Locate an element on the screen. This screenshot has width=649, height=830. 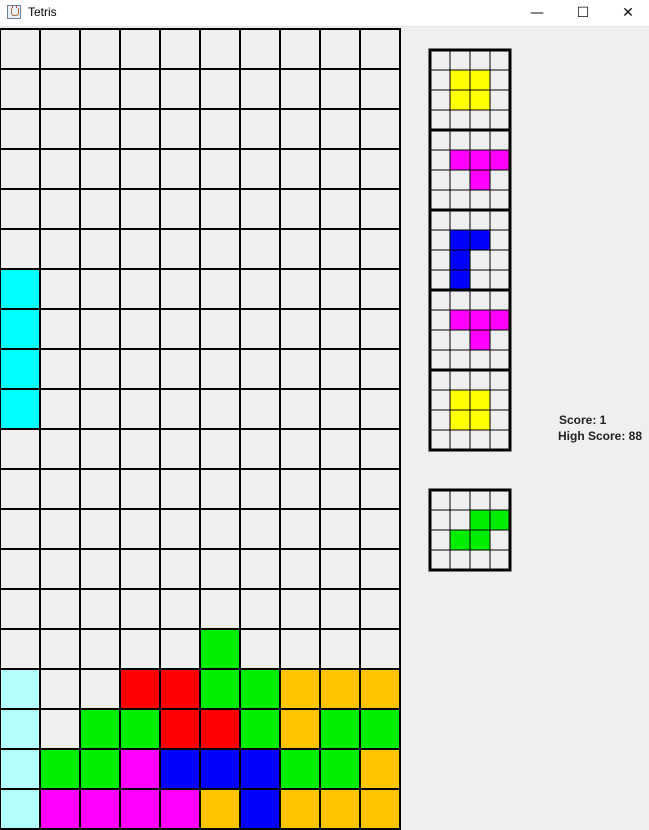
maximize-button: ☐ is located at coordinates (583, 13).